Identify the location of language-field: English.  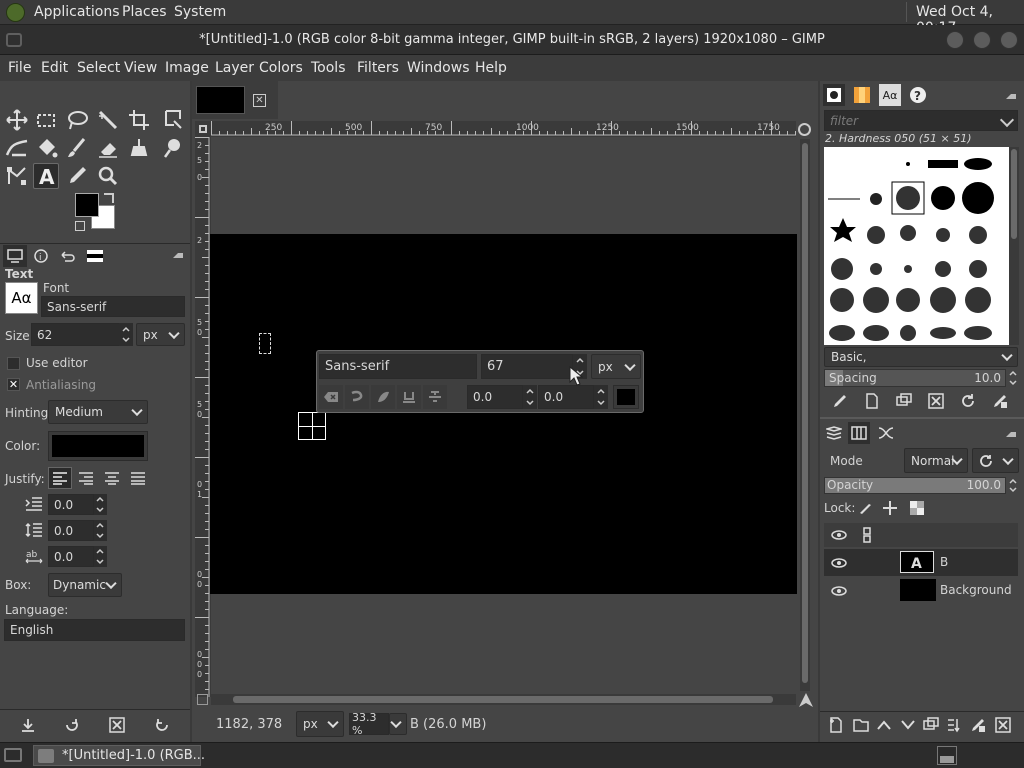
(94, 630).